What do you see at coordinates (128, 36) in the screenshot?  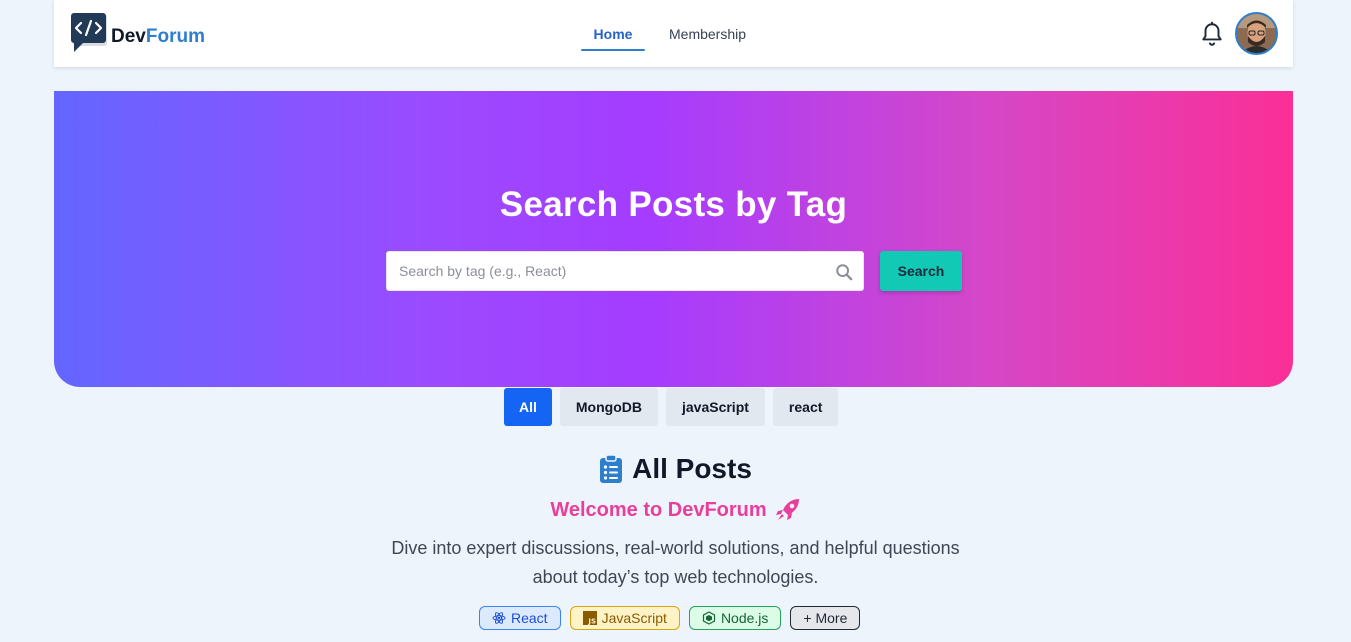 I see `brand-name-part1: Dev` at bounding box center [128, 36].